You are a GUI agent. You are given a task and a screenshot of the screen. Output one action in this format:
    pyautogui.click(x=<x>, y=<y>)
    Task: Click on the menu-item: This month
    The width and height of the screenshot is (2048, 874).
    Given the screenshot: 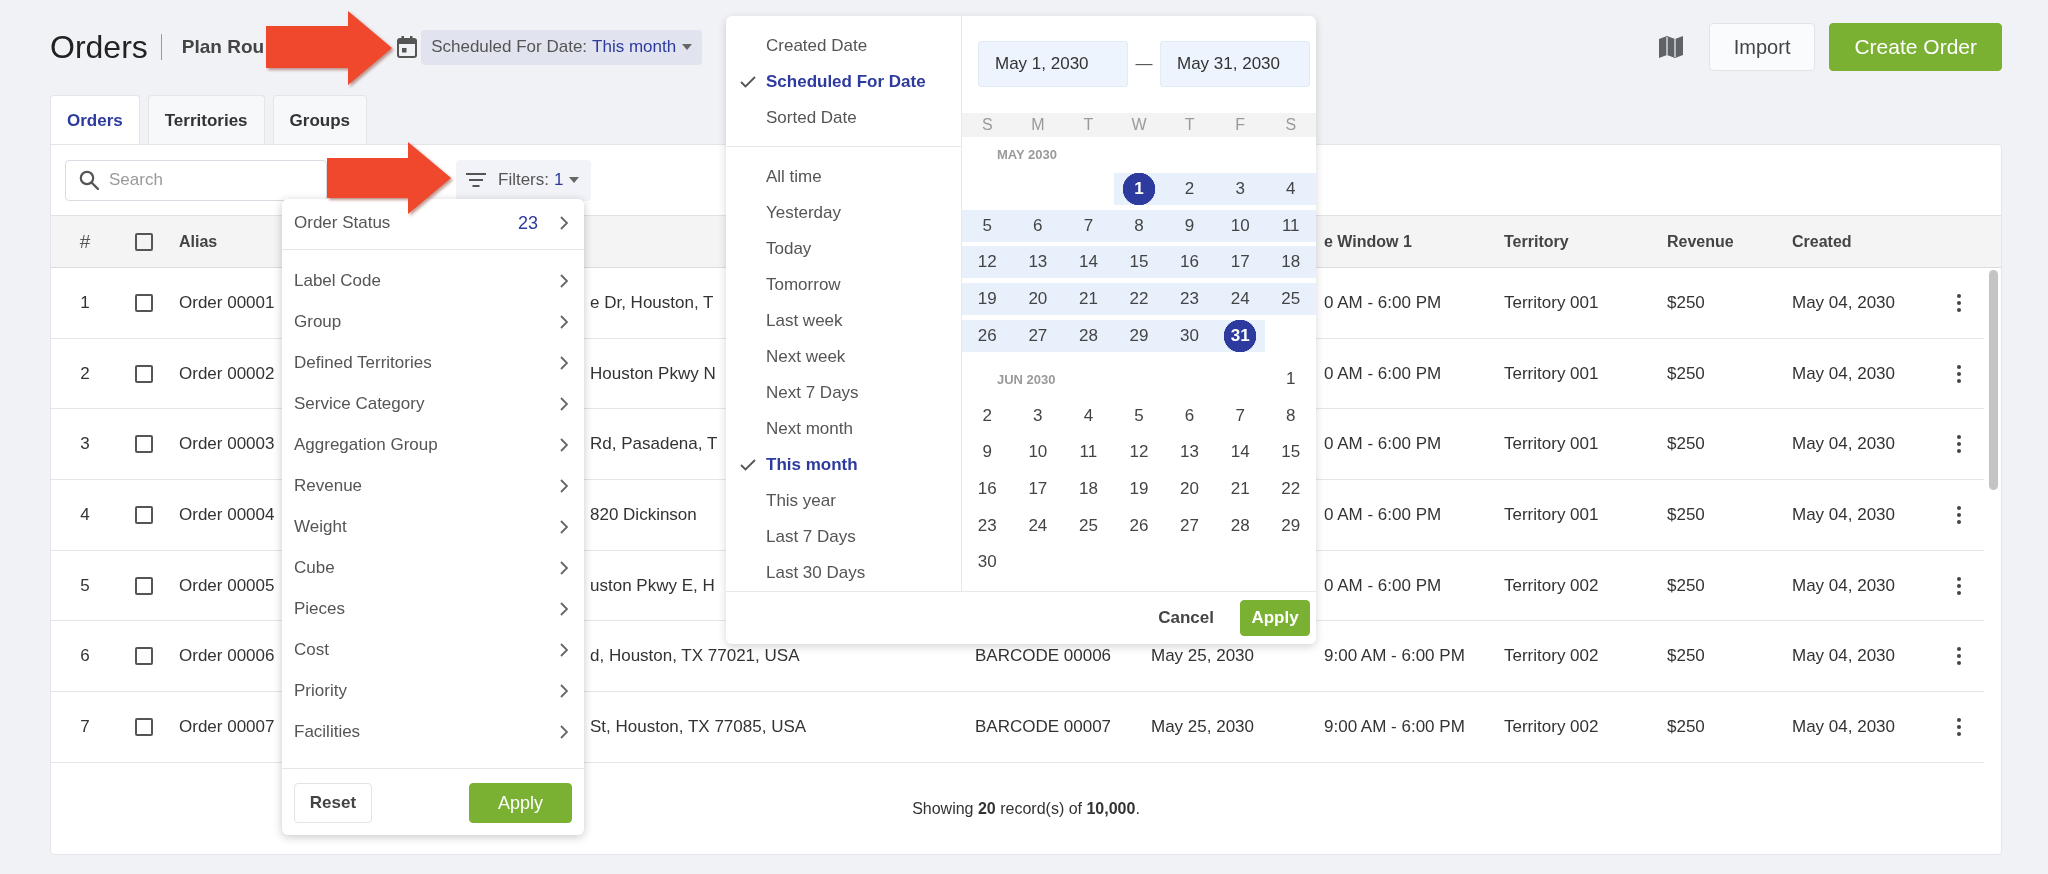 What is the action you would take?
    pyautogui.click(x=843, y=465)
    